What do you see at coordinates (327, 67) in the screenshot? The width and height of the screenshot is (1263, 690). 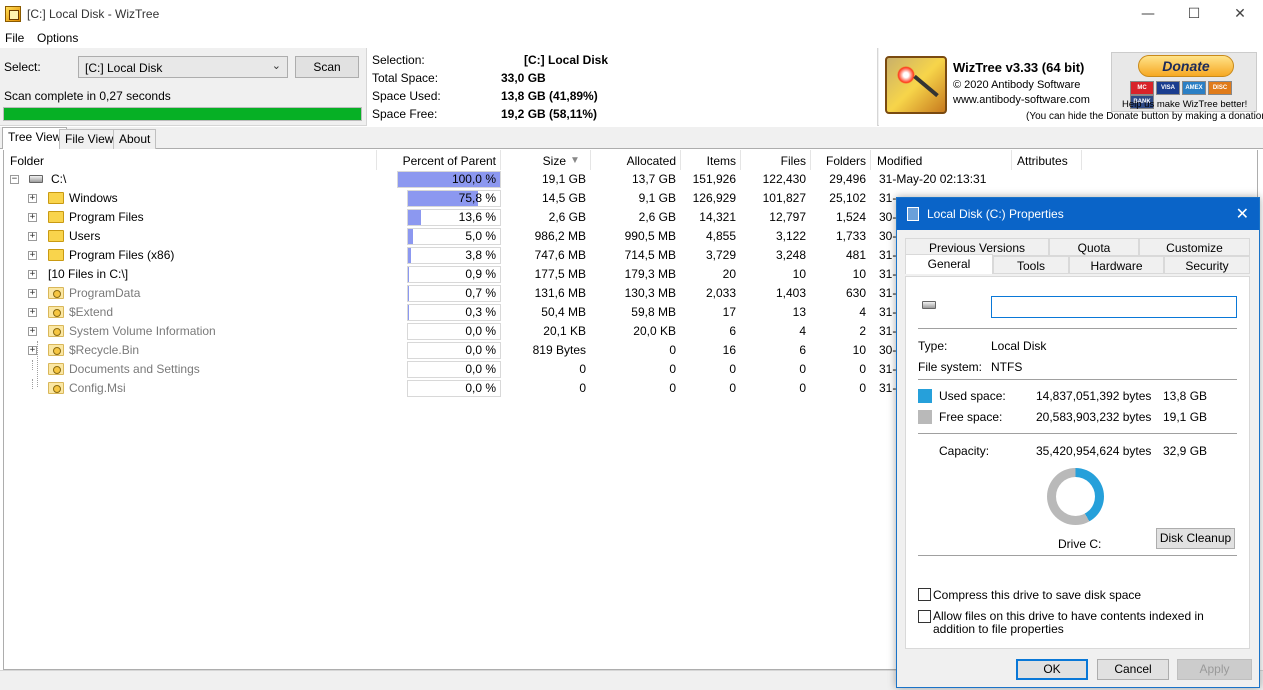 I see `scan-button: Scan` at bounding box center [327, 67].